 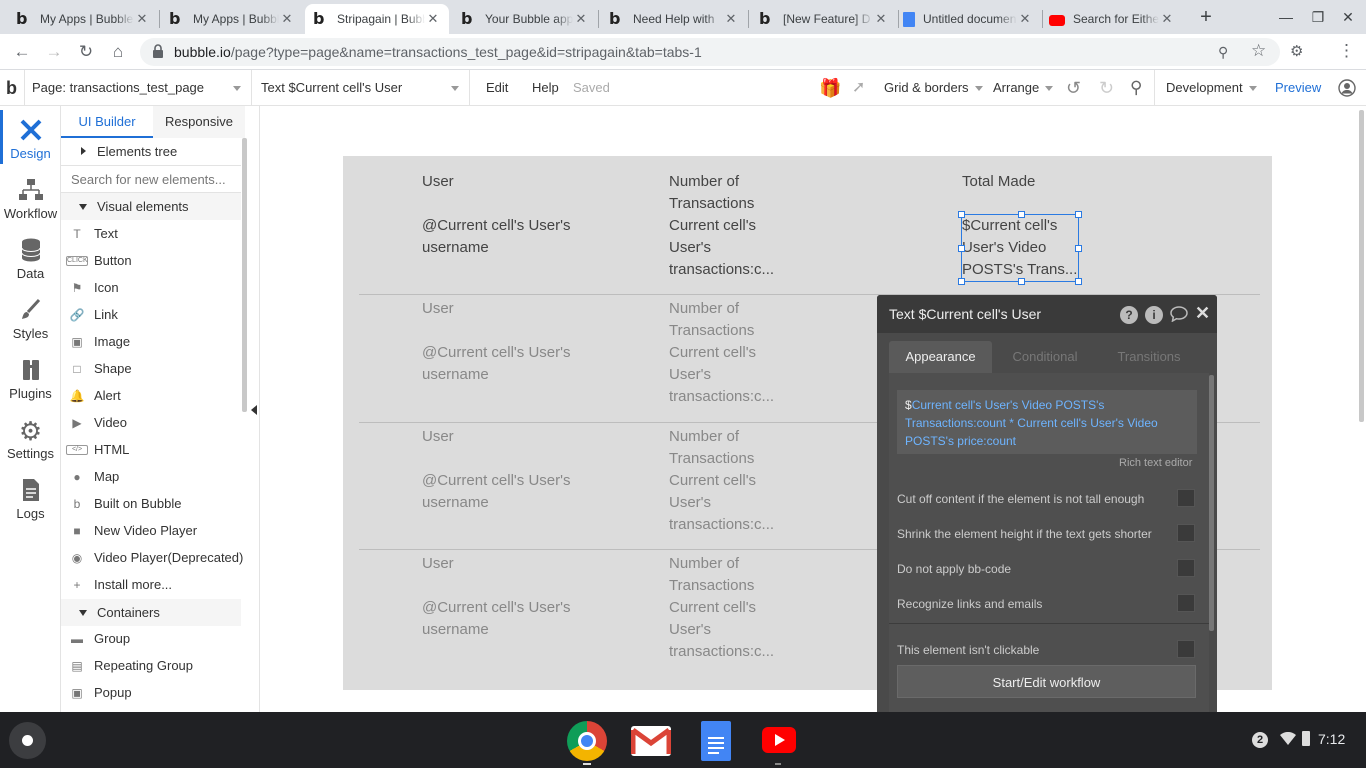 I want to click on nav-design: Design, so click(x=30, y=139).